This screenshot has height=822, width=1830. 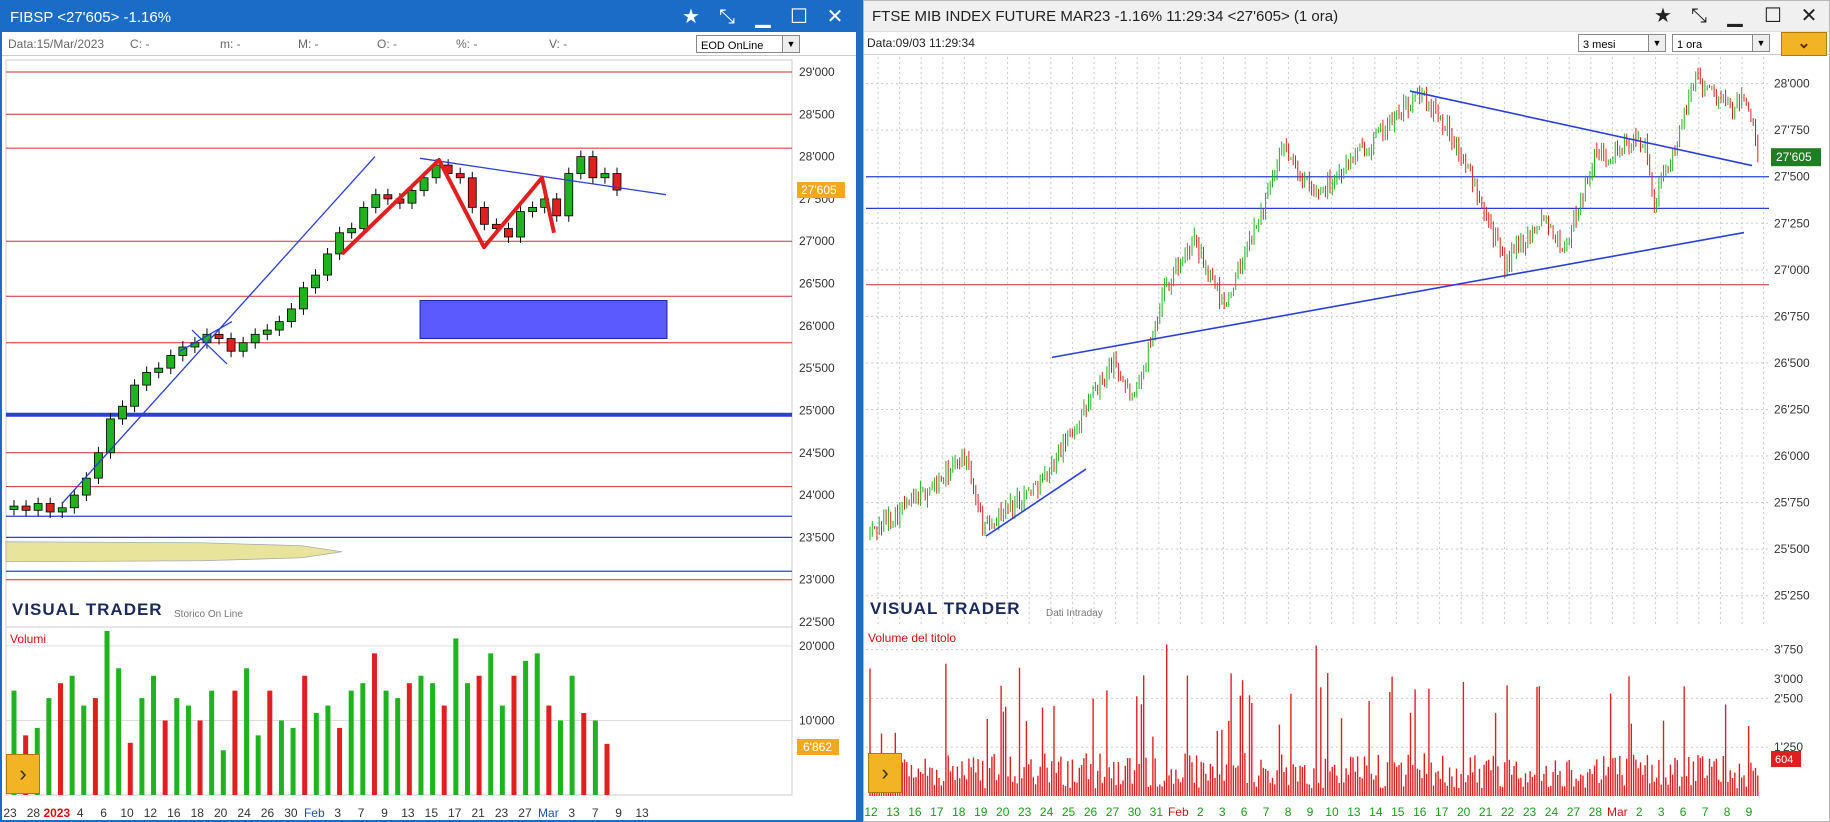 What do you see at coordinates (1376, 812) in the screenshot?
I see `date-axis-label: 14` at bounding box center [1376, 812].